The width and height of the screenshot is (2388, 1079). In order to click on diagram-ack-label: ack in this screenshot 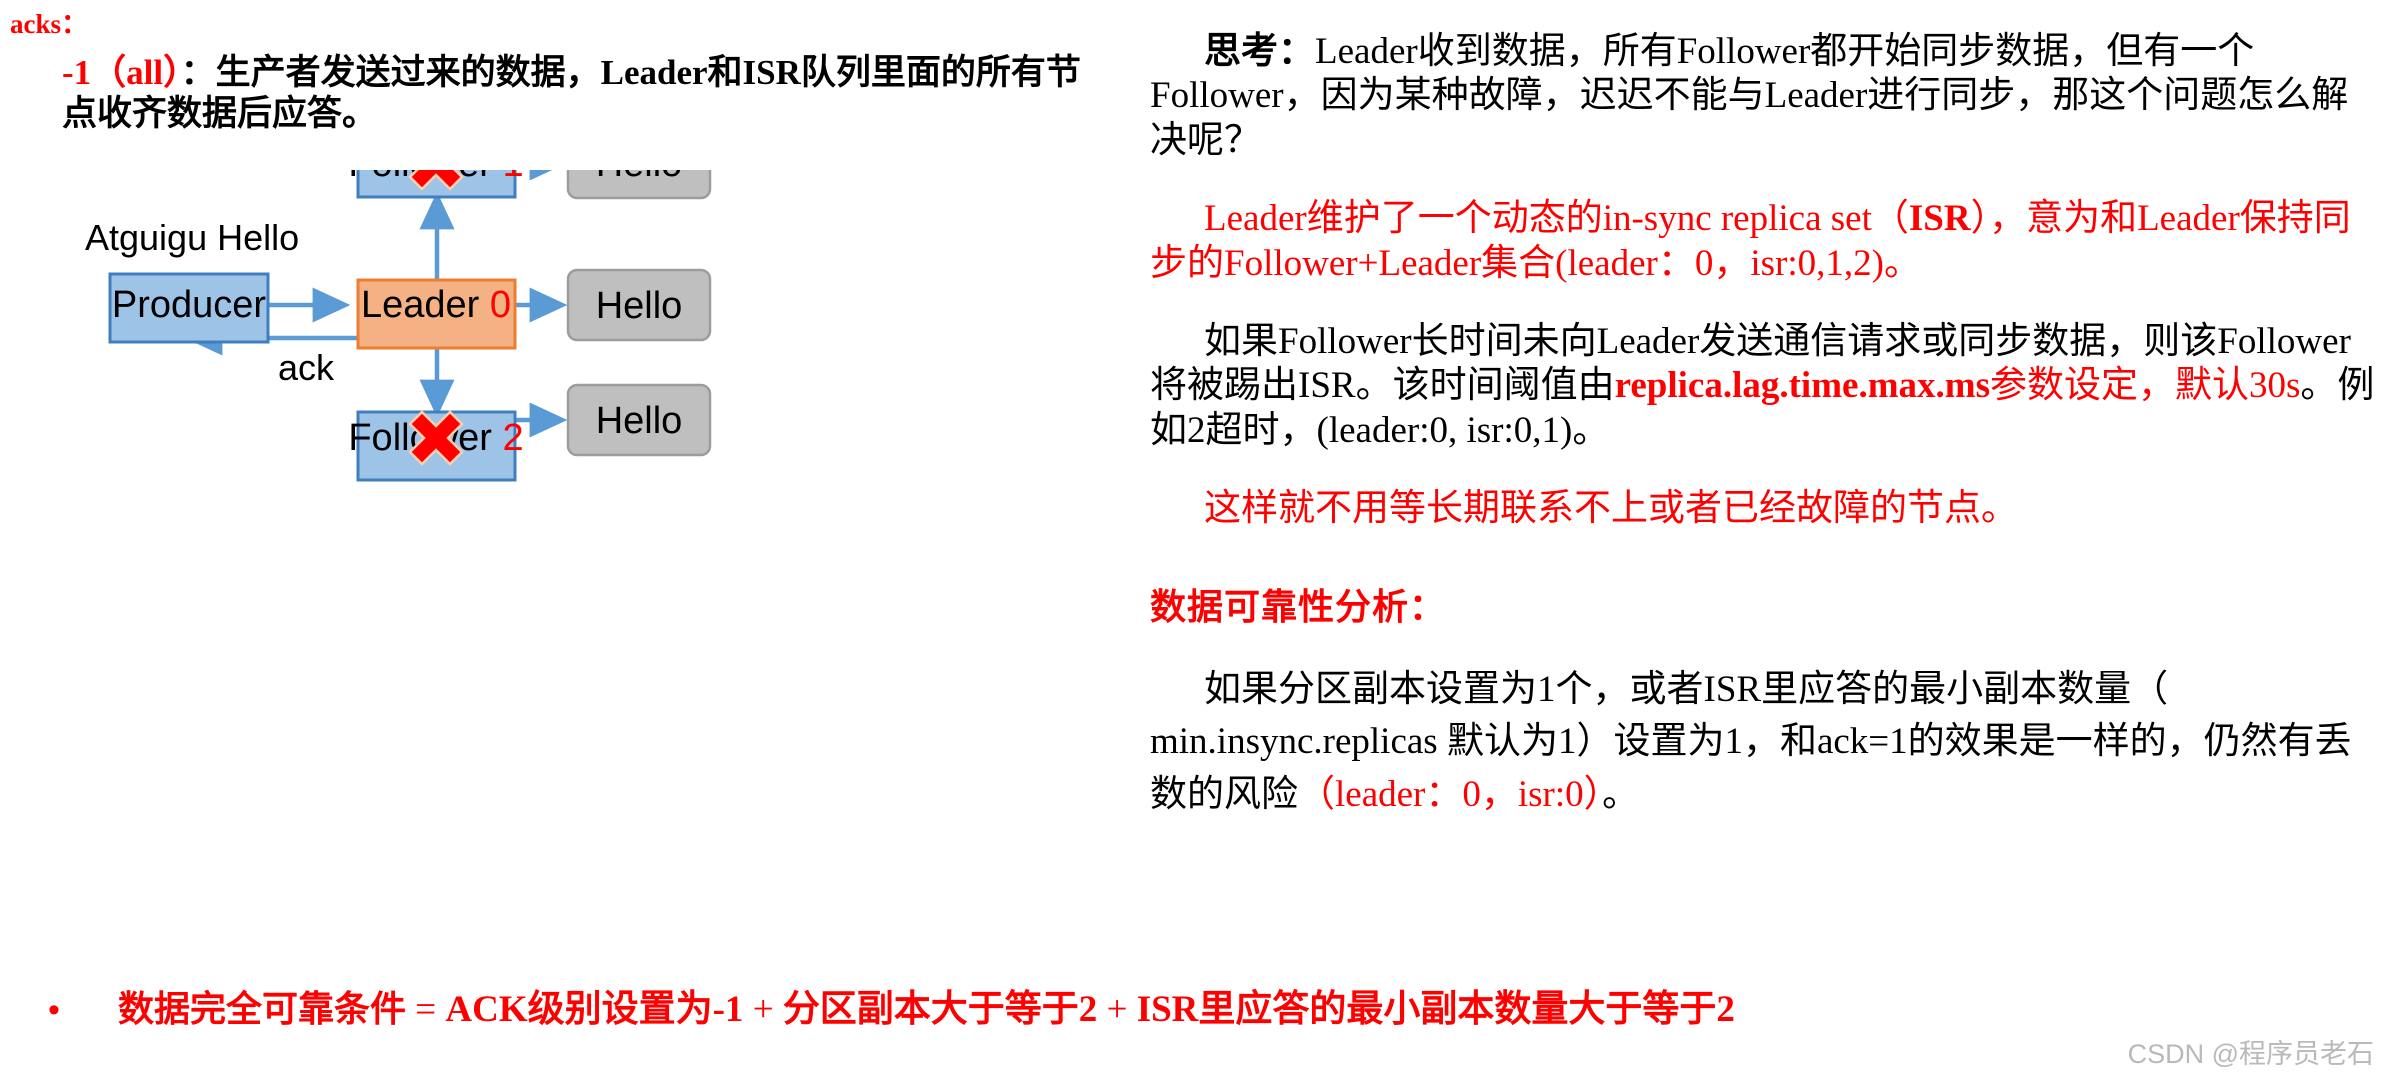, I will do `click(306, 367)`.